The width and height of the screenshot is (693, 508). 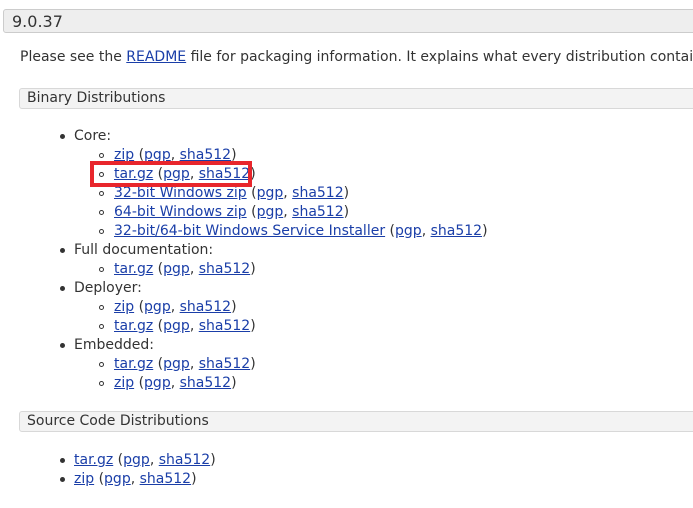 What do you see at coordinates (184, 460) in the screenshot?
I see `source-targz-sha512-link: sha512` at bounding box center [184, 460].